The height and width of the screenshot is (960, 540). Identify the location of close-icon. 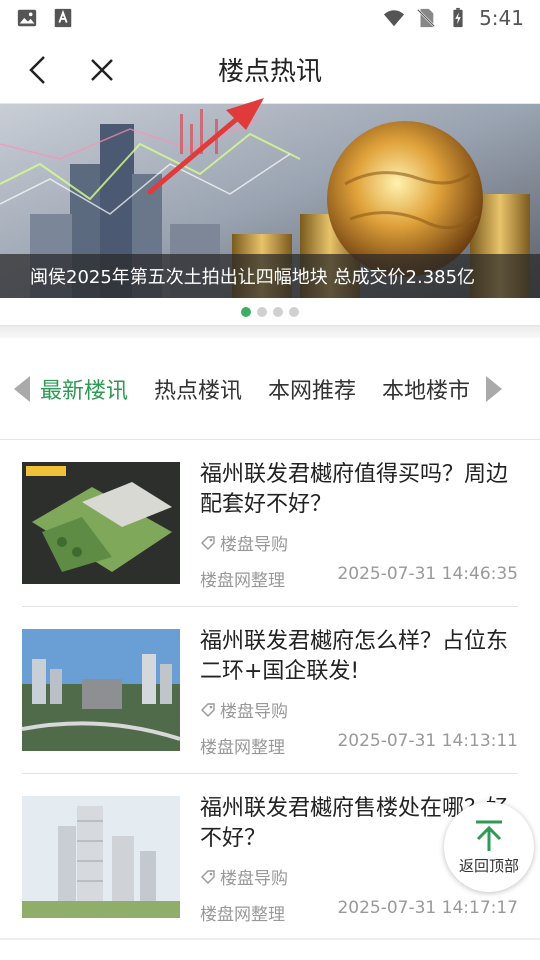
(102, 69).